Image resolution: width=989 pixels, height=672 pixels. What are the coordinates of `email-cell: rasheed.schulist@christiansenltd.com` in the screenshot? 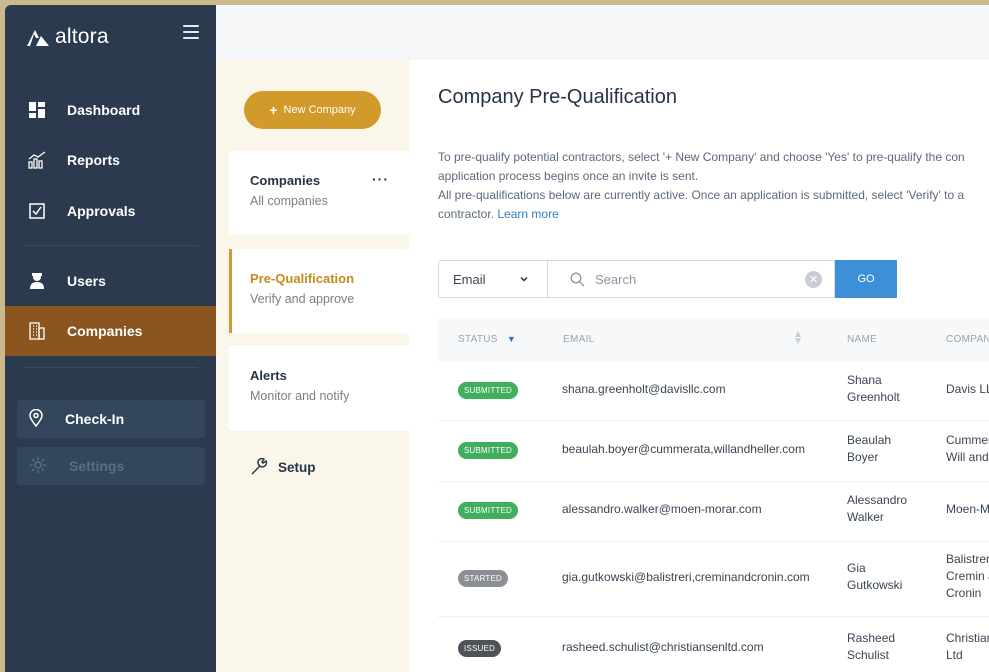 It's located at (663, 647).